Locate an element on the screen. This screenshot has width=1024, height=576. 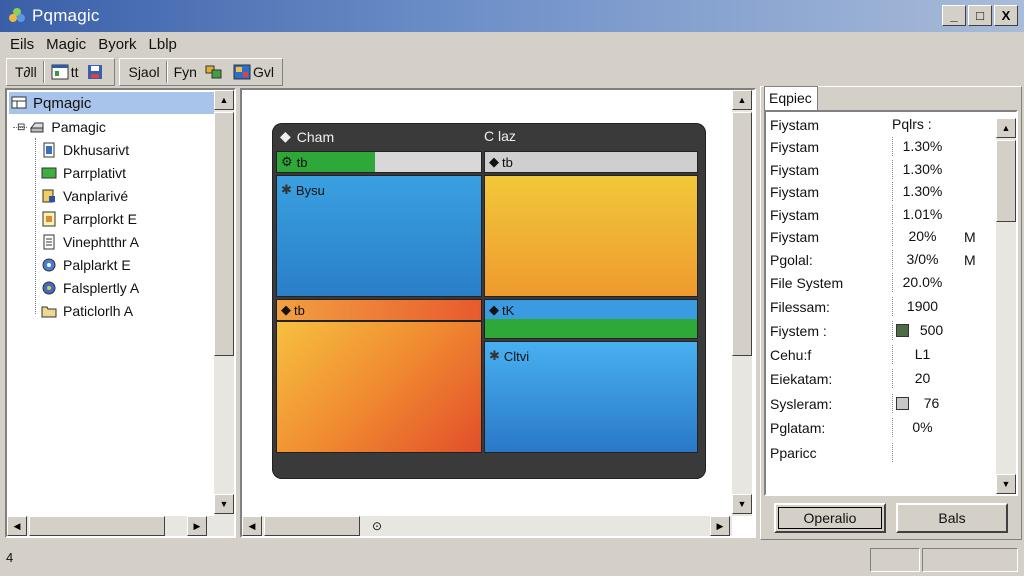
menu-file: Eils is located at coordinates (20, 44).